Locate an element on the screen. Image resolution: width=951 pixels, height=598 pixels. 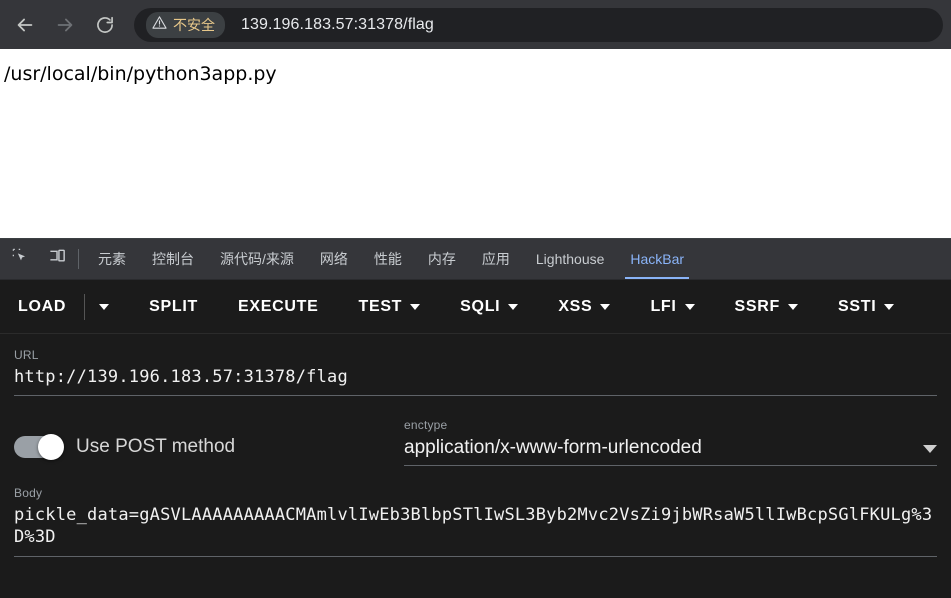
body-label: Body is located at coordinates (28, 492).